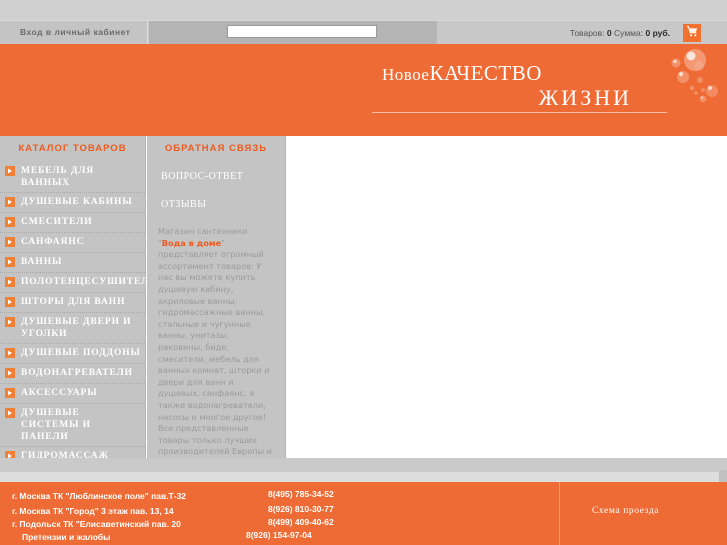 The height and width of the screenshot is (545, 727). Describe the element at coordinates (77, 373) in the screenshot. I see `sidebar-item-label: ВОДОНАГРЕВАТЕЛИ` at that location.